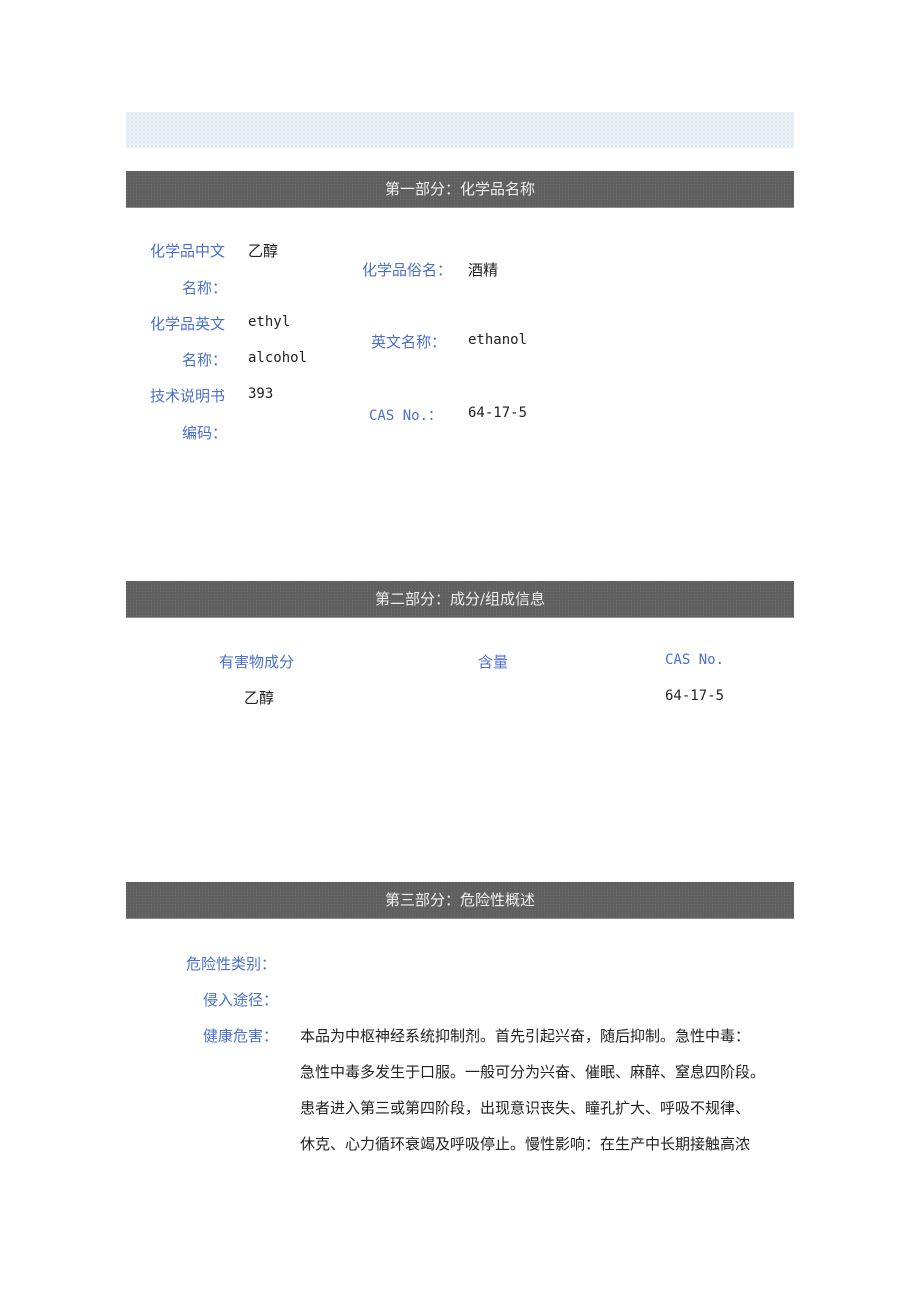  Describe the element at coordinates (205, 433) in the screenshot. I see `spec-code-label-cont: 编码：` at that location.